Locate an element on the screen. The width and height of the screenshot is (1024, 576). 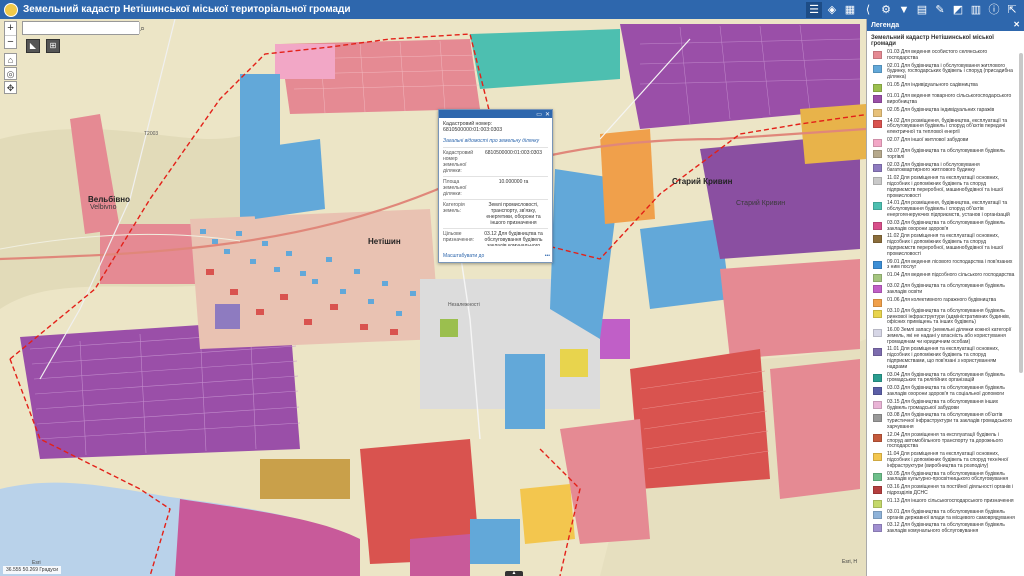
layers-icon: ◈ is located at coordinates (832, 10).